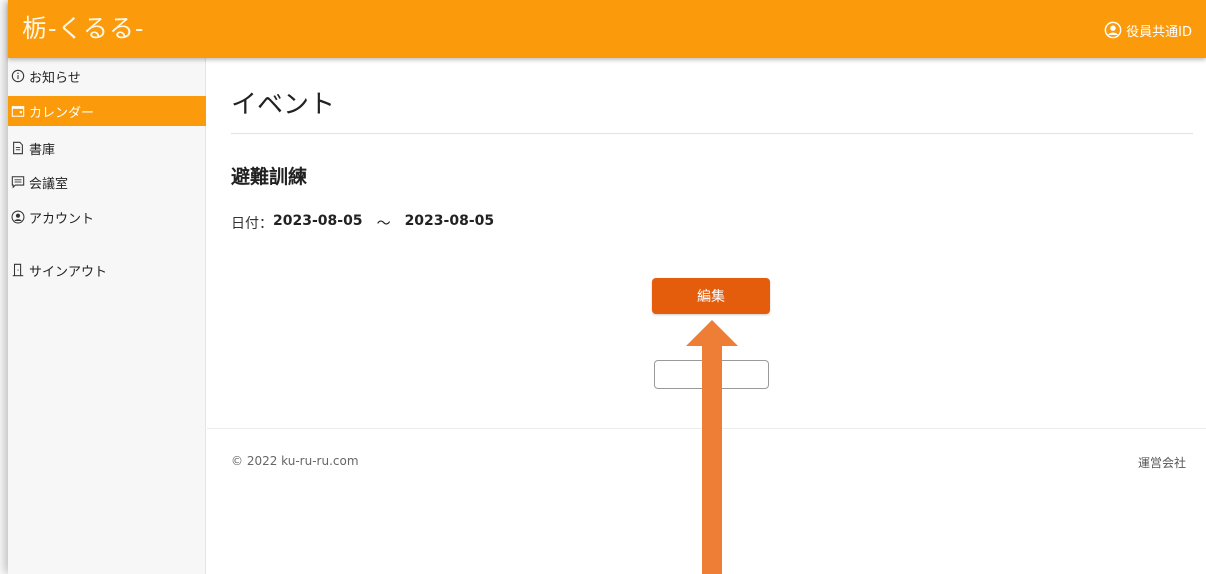 This screenshot has height=574, width=1206. What do you see at coordinates (62, 113) in the screenshot?
I see `sidebar-item-label: カレンダー` at bounding box center [62, 113].